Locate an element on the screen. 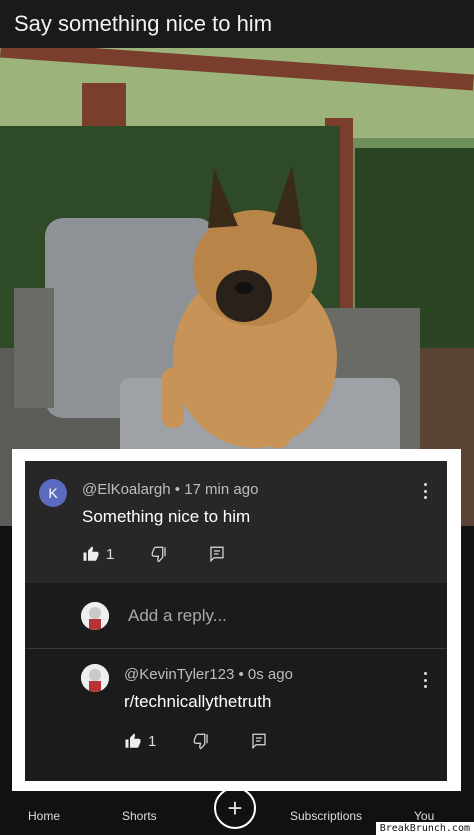 This screenshot has height=835, width=474. reply-author: @KevinTyler123 is located at coordinates (179, 674).